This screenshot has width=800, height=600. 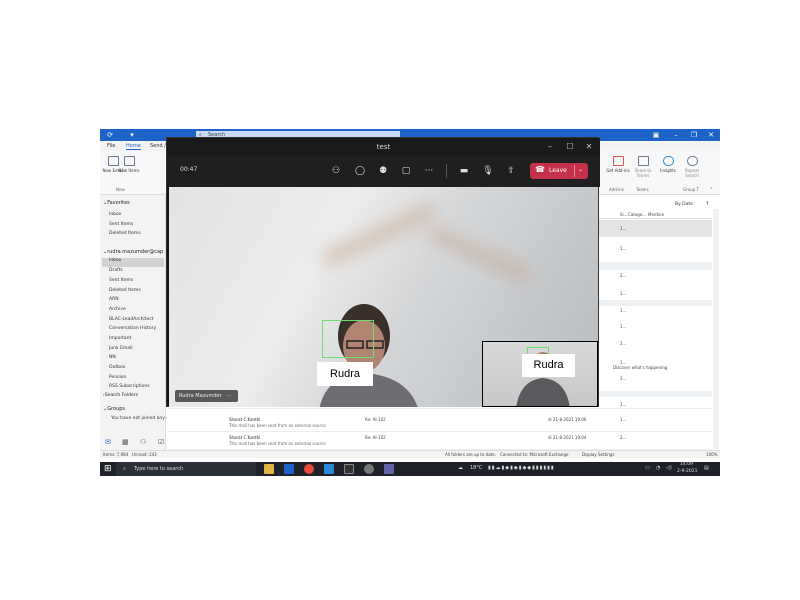 What do you see at coordinates (269, 469) in the screenshot?
I see `file-explorer-icon` at bounding box center [269, 469].